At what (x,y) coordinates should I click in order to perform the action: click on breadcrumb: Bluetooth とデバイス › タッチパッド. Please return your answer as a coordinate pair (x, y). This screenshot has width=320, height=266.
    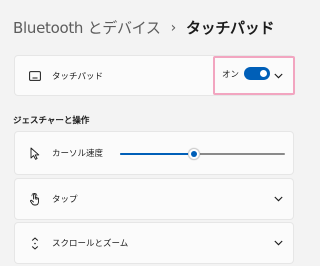
    Looking at the image, I should click on (143, 27).